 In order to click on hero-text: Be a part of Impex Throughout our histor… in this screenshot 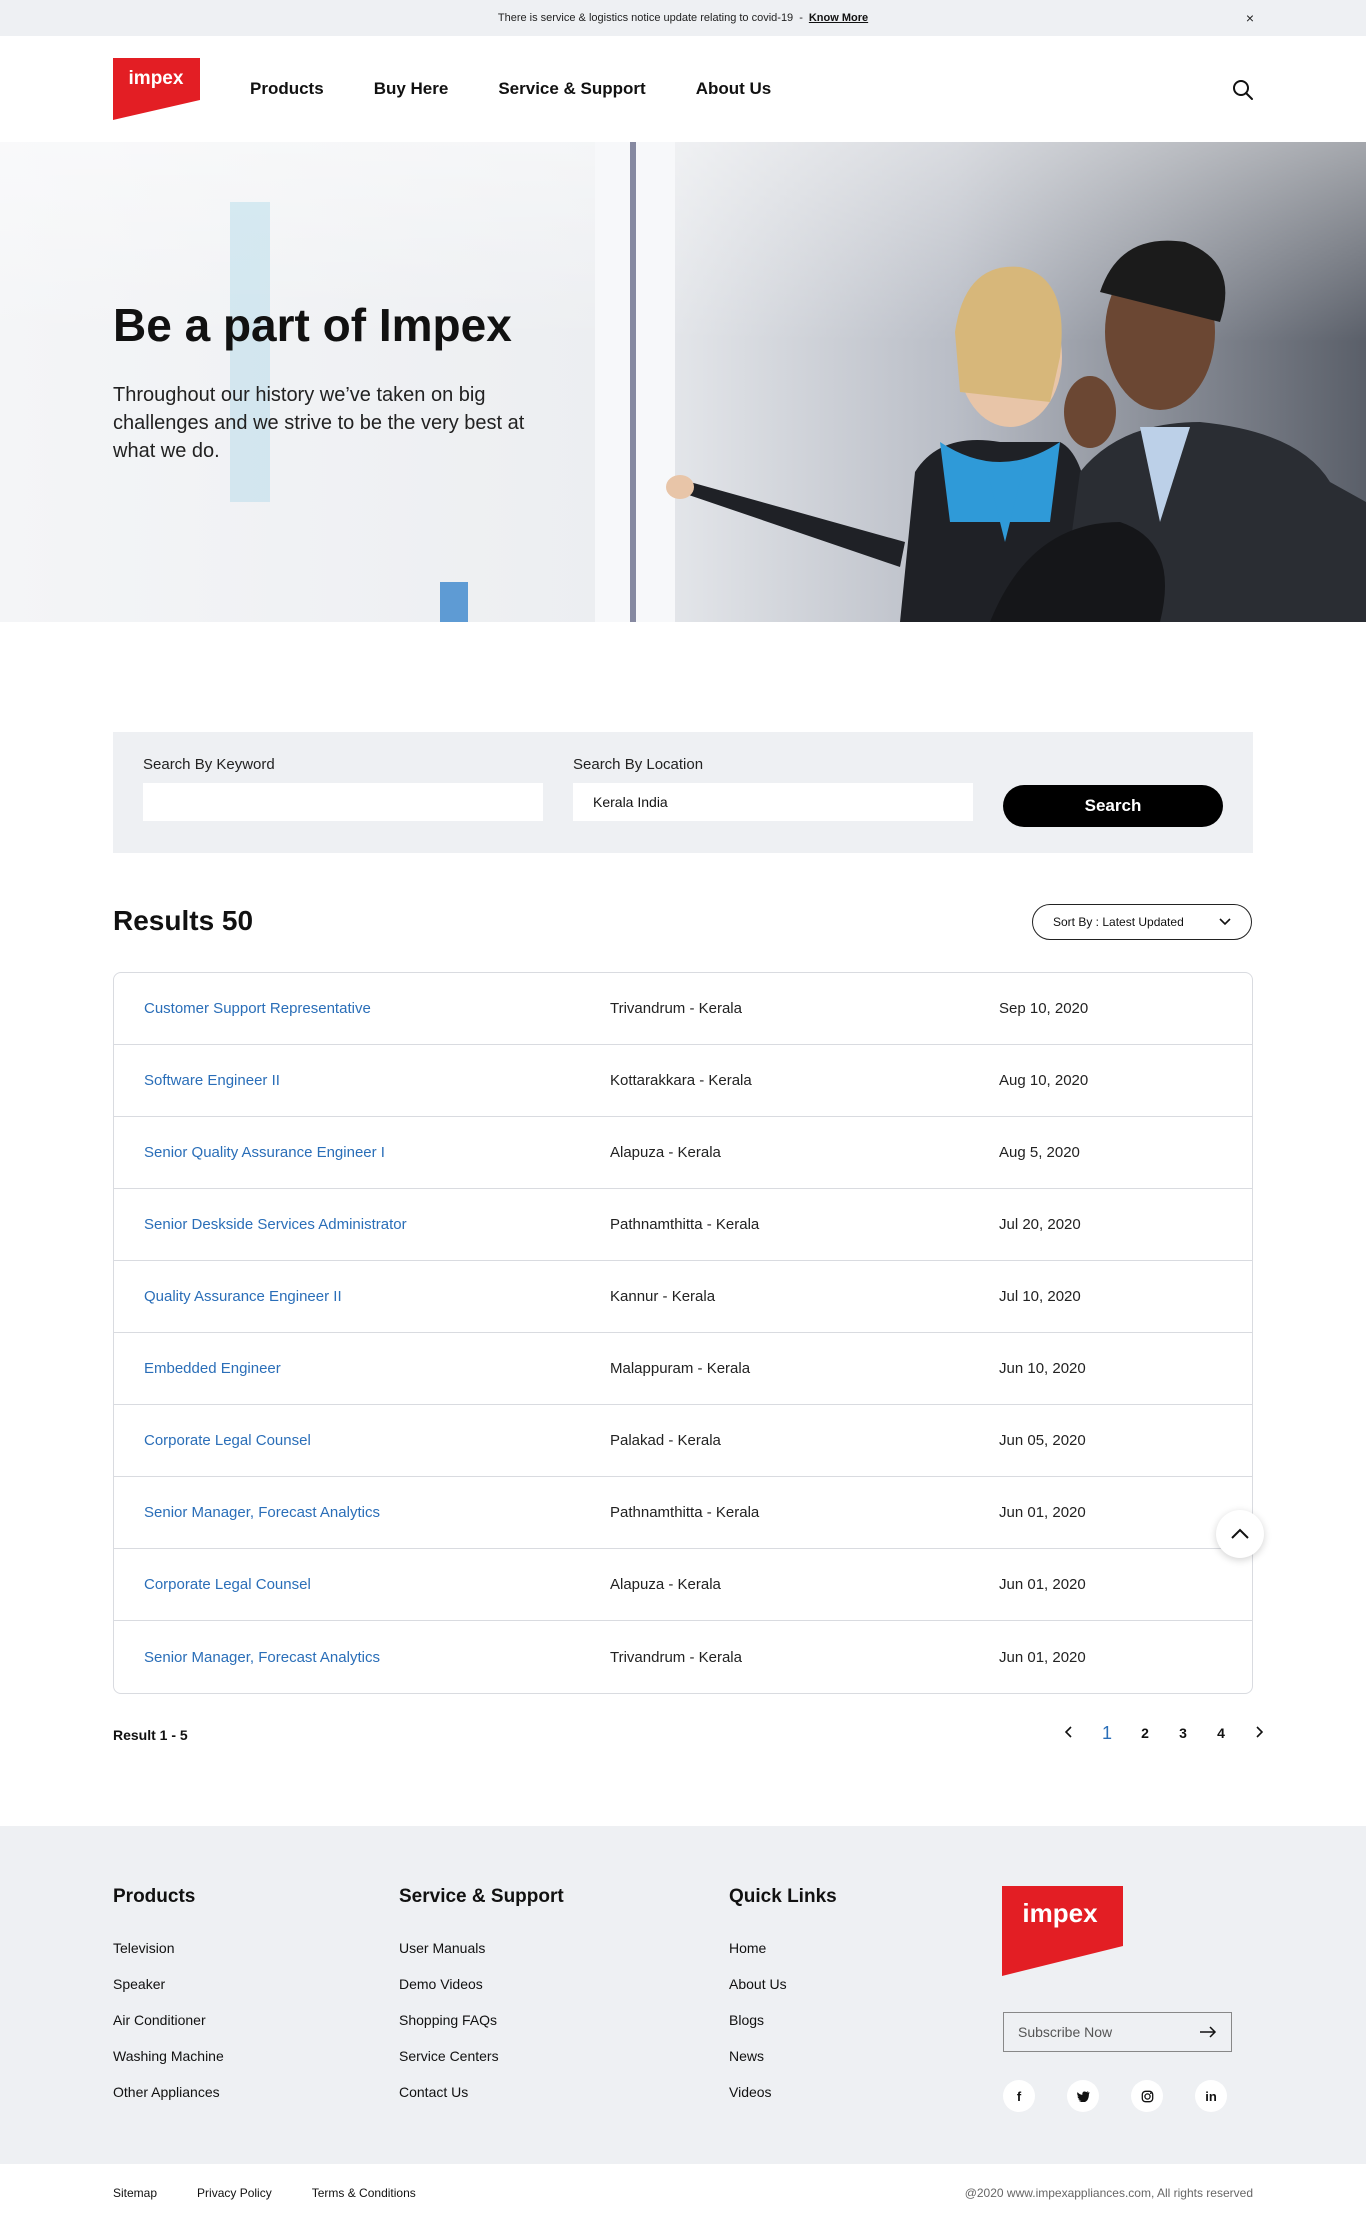, I will do `click(338, 382)`.